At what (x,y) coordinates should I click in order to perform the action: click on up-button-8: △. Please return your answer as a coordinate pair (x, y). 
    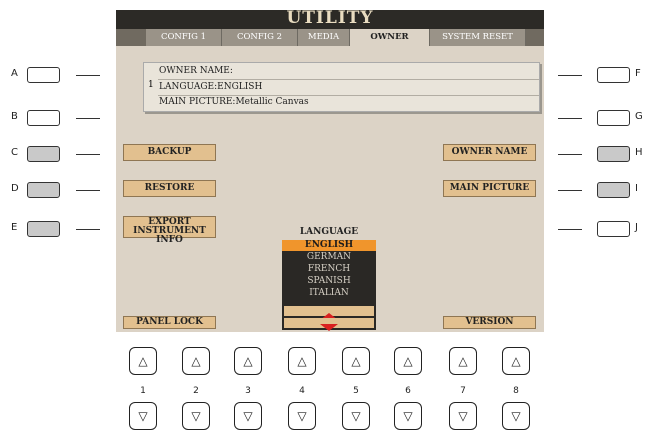
    Looking at the image, I should click on (516, 361).